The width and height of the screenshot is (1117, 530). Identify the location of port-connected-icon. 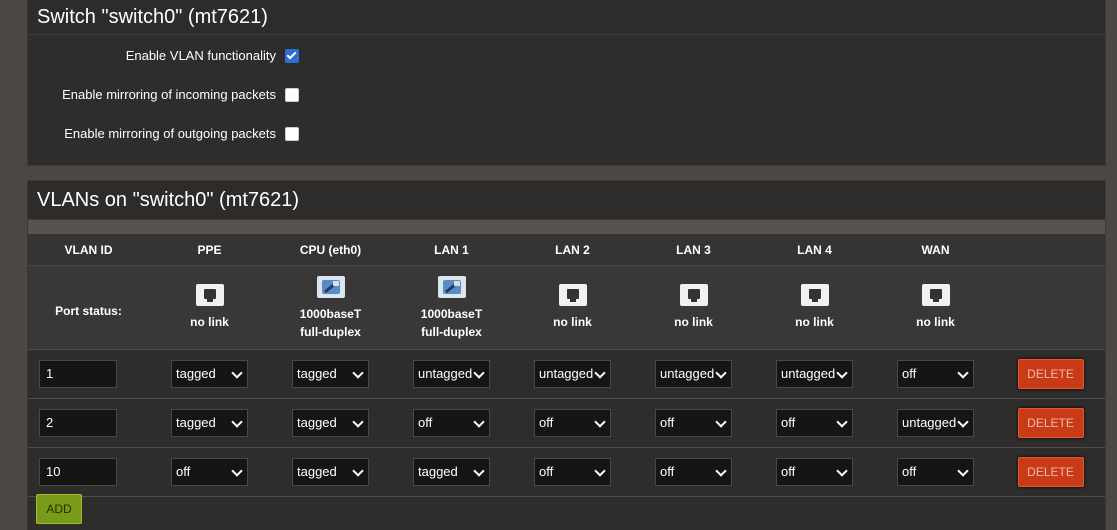
(451, 287).